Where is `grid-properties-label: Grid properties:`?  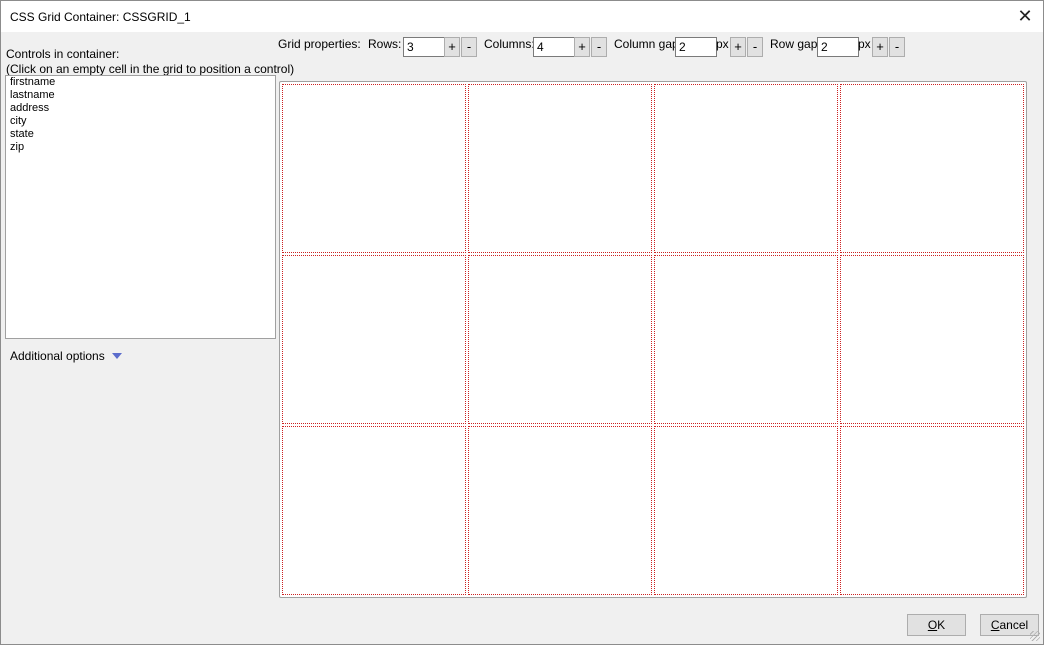 grid-properties-label: Grid properties: is located at coordinates (319, 44).